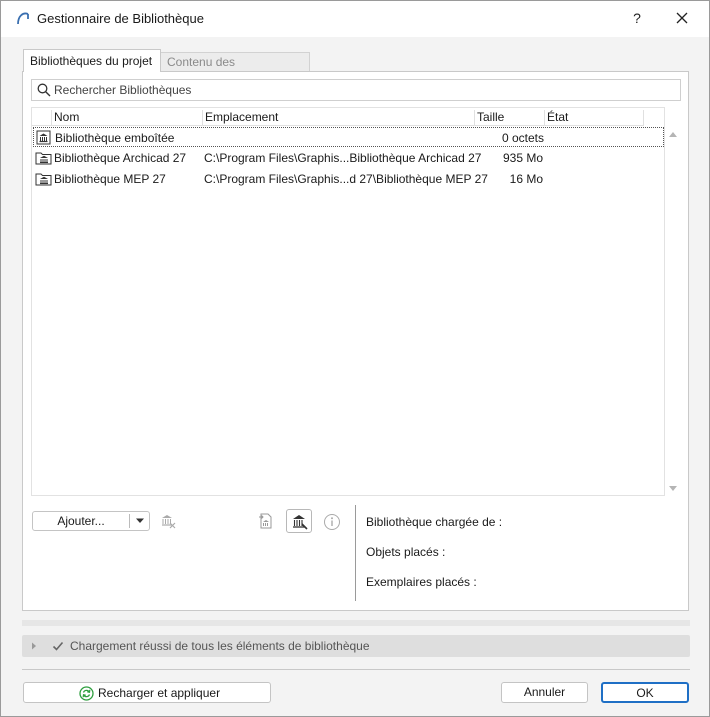 The width and height of the screenshot is (710, 717). What do you see at coordinates (522, 138) in the screenshot?
I see `row-size: 0 octets` at bounding box center [522, 138].